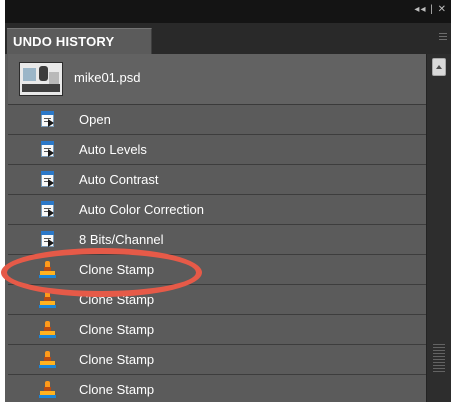 Image resolution: width=451 pixels, height=402 pixels. I want to click on panel-top-strip: ◂◂ | ✕, so click(228, 11).